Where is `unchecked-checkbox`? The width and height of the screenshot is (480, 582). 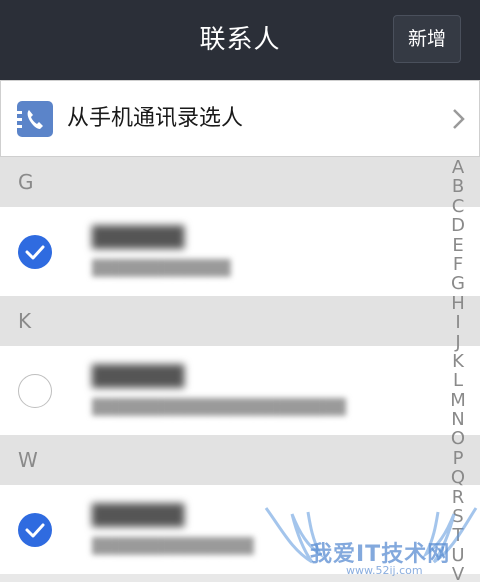 unchecked-checkbox is located at coordinates (35, 391).